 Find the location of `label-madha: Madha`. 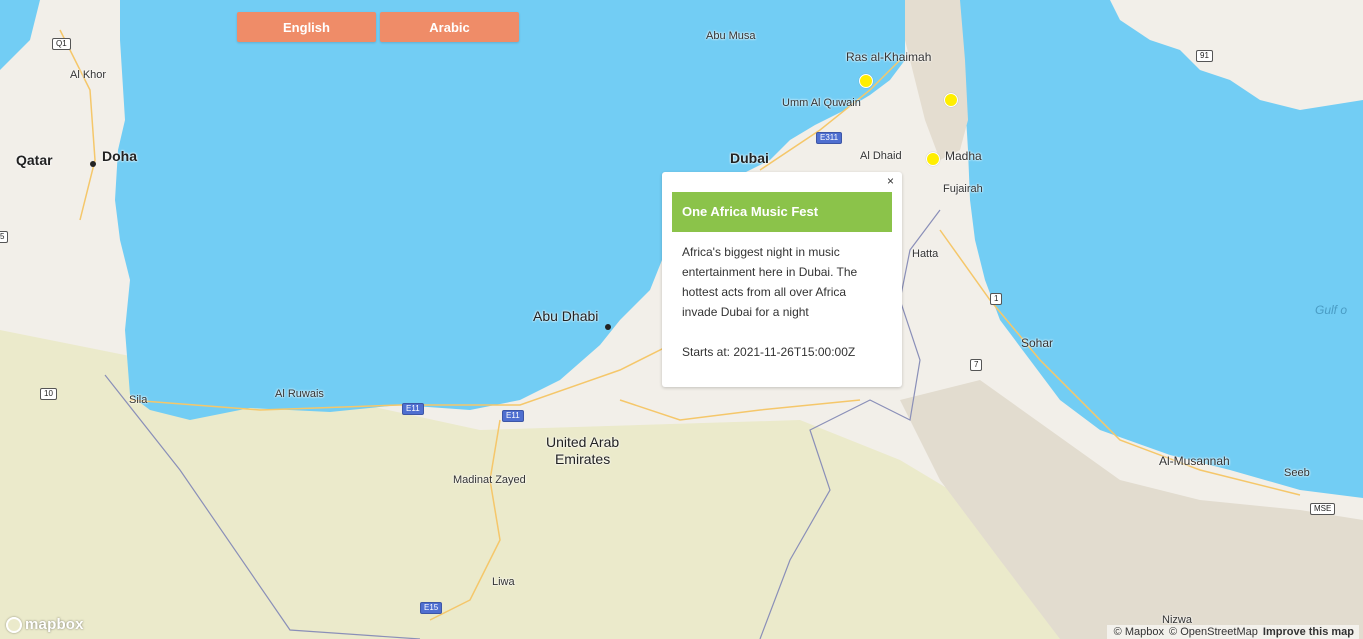

label-madha: Madha is located at coordinates (963, 156).